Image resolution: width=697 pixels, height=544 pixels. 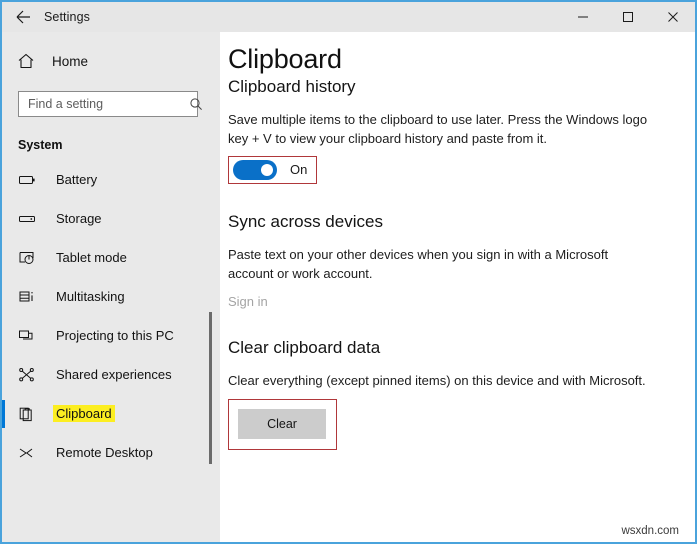 I want to click on projecting-icon, so click(x=27, y=336).